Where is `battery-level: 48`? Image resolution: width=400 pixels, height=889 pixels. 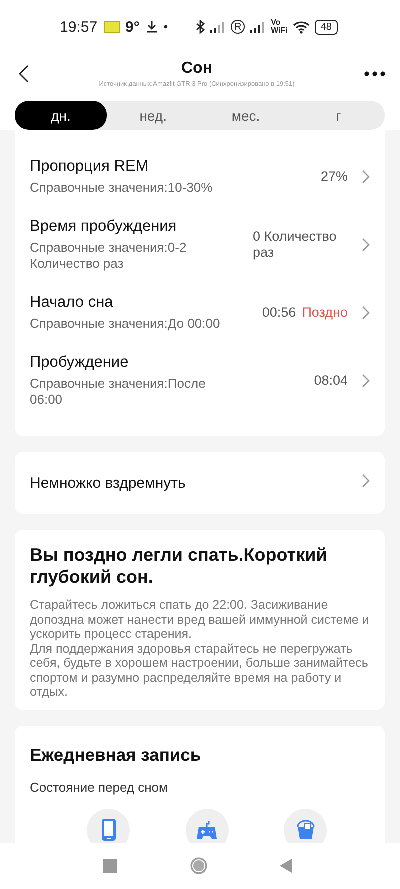
battery-level: 48 is located at coordinates (326, 27).